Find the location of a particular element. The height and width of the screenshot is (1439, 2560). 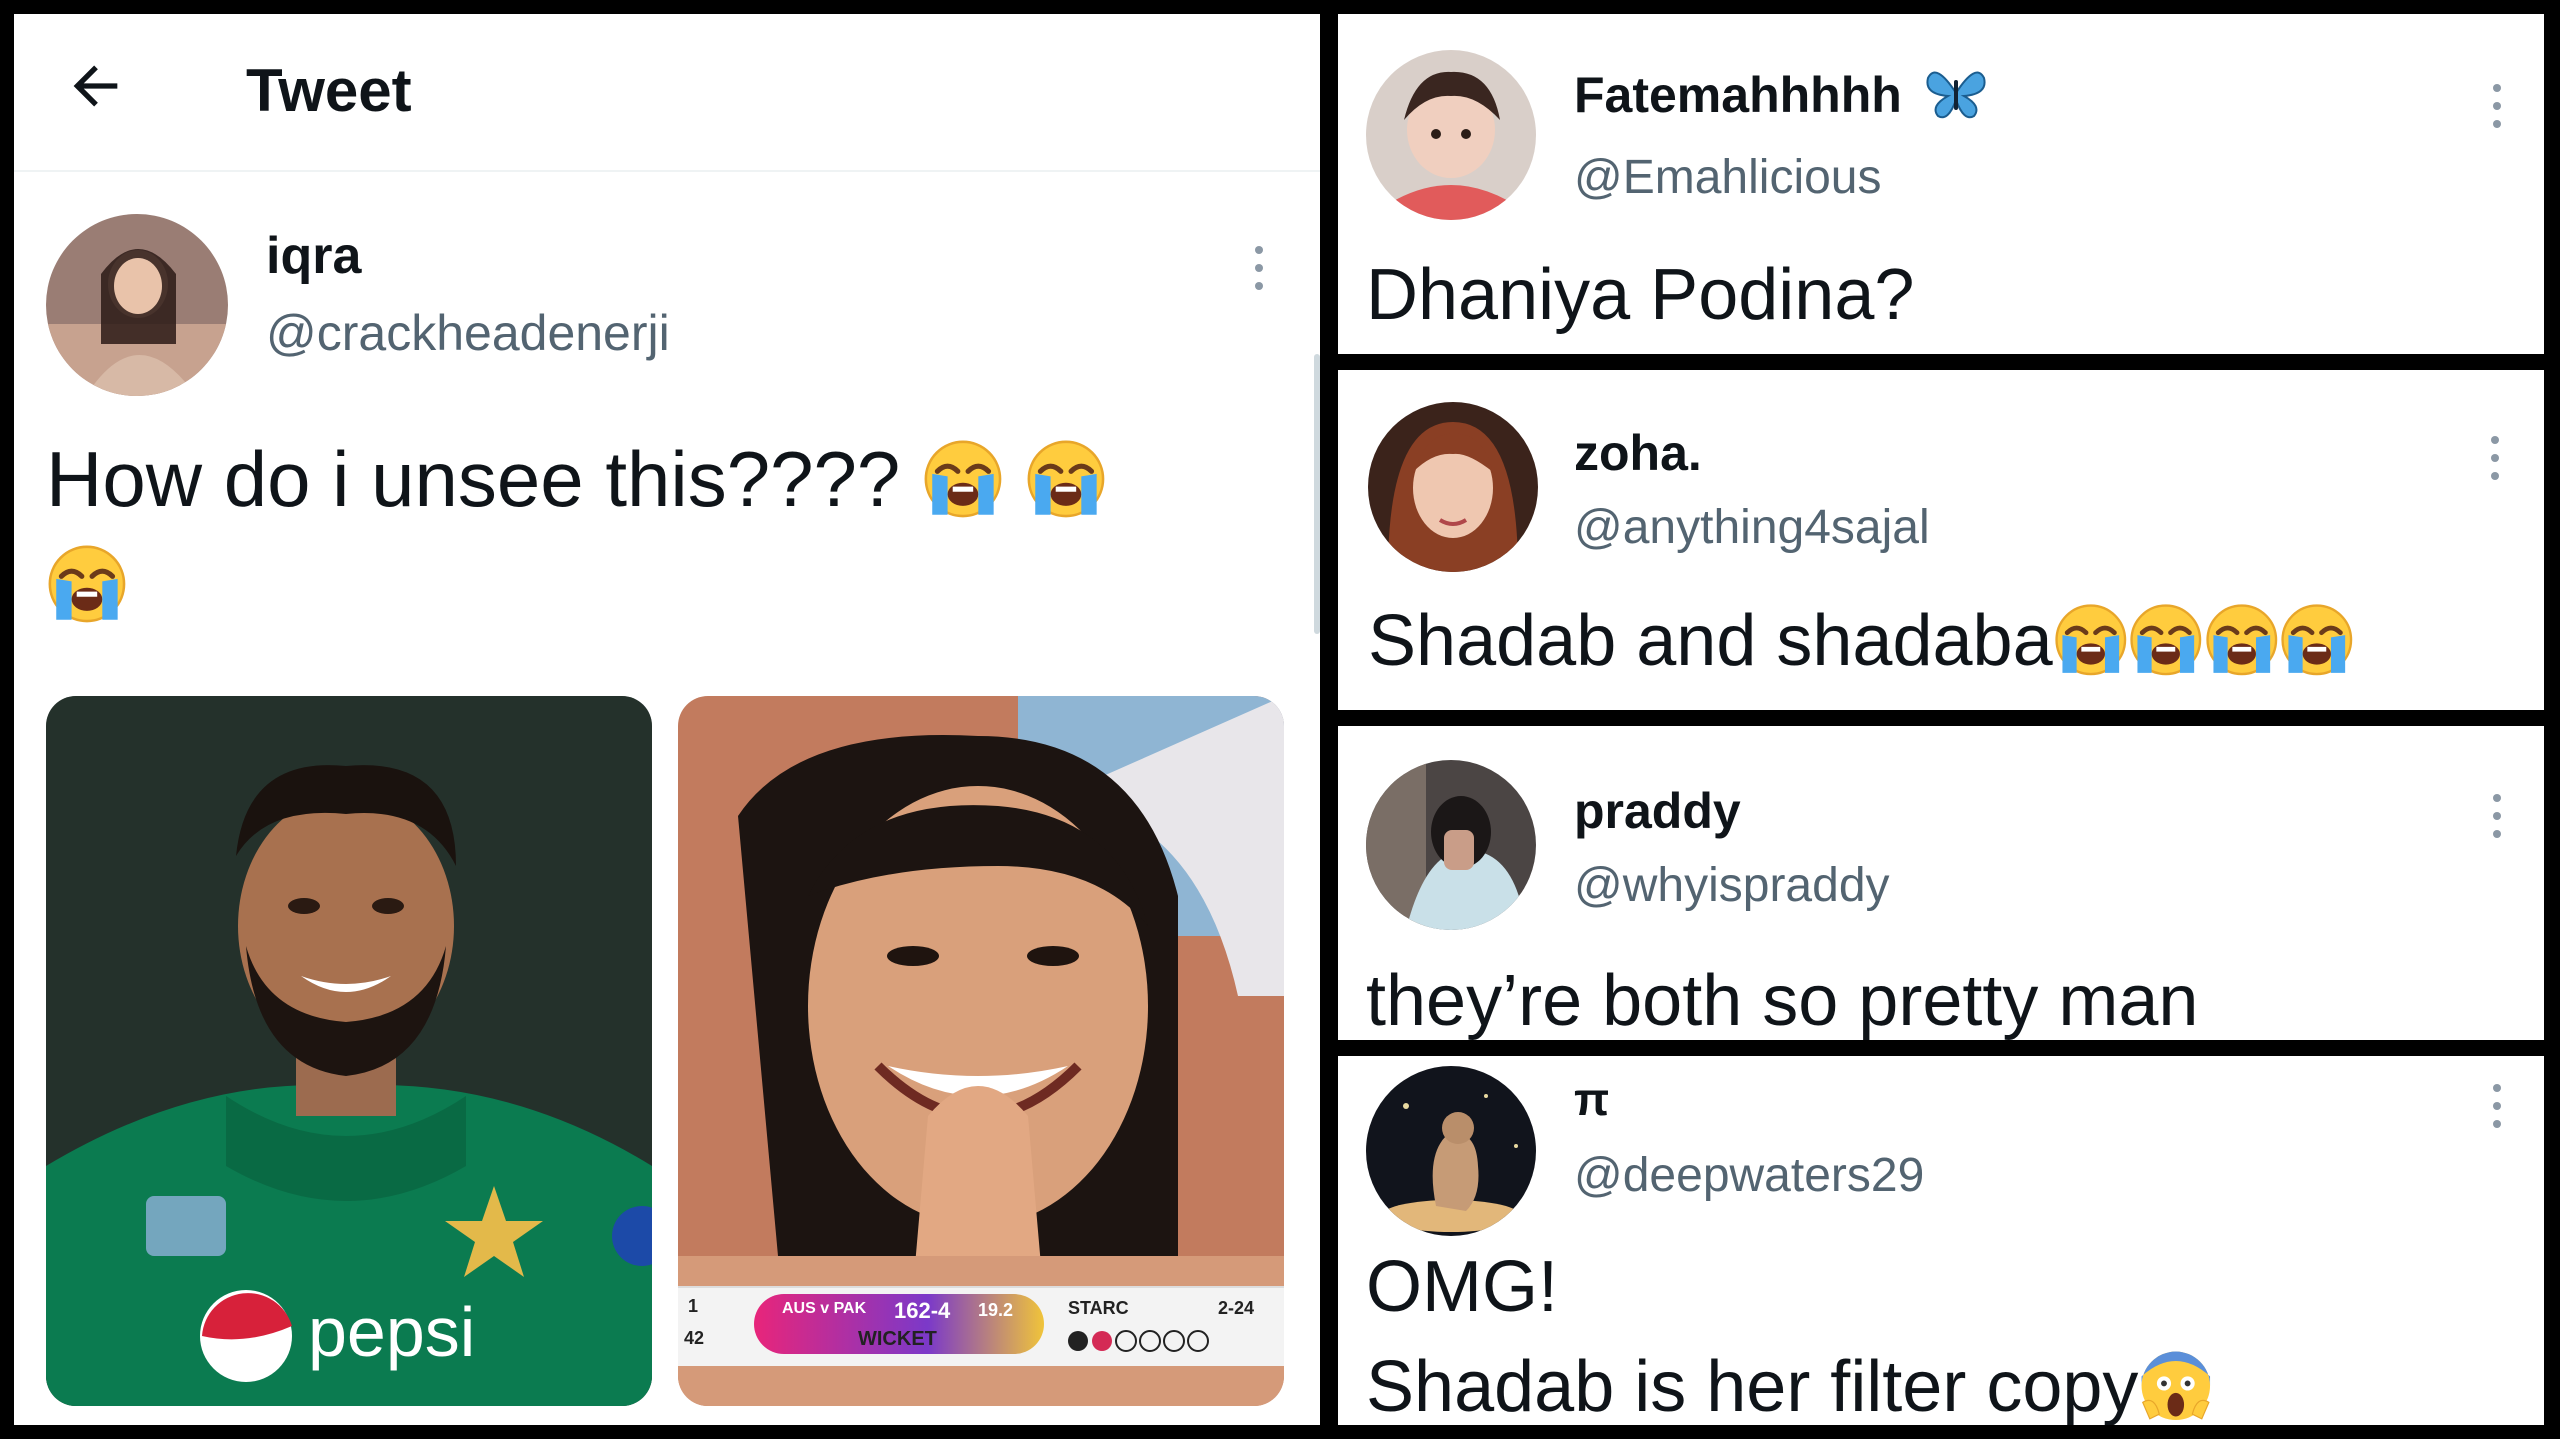

reply-card: Fatemahhhhh @Emahlicious Dhaniya Podina? is located at coordinates (1941, 184).